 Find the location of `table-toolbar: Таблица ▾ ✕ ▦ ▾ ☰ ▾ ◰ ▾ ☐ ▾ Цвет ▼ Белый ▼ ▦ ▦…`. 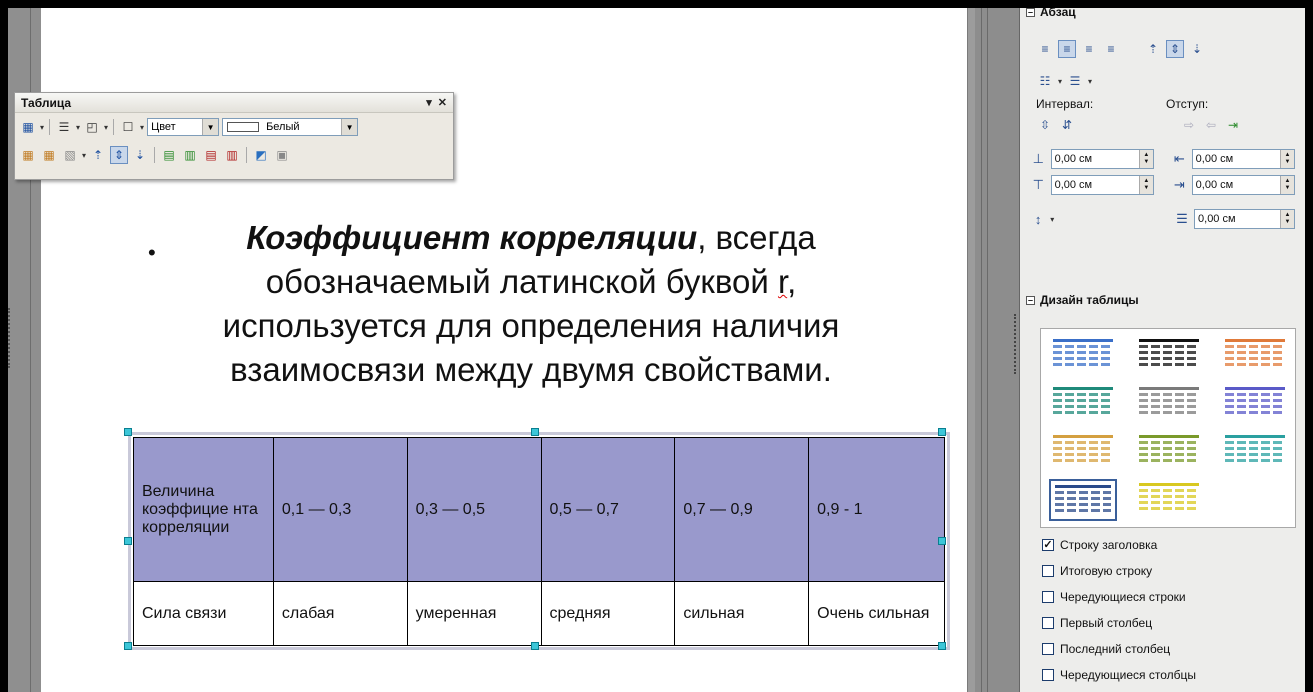

table-toolbar: Таблица ▾ ✕ ▦ ▾ ☰ ▾ ◰ ▾ ☐ ▾ Цвет ▼ Белый ▼ ▦ ▦… is located at coordinates (234, 136).